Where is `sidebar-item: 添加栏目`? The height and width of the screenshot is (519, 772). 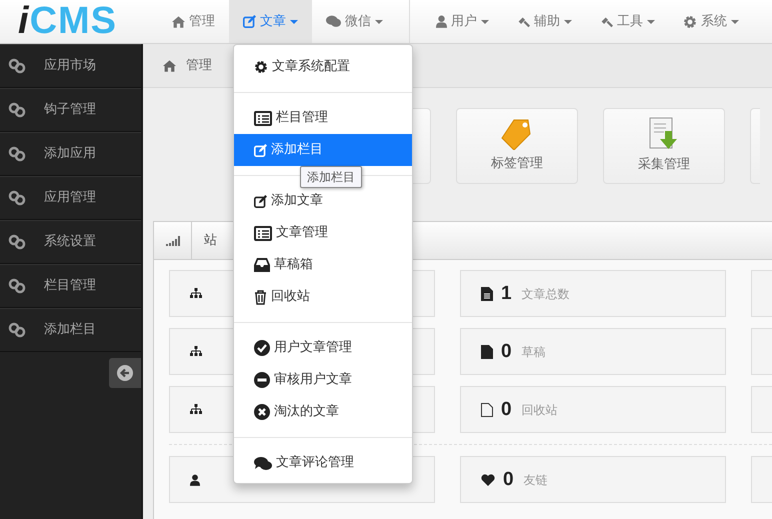 sidebar-item: 添加栏目 is located at coordinates (70, 330).